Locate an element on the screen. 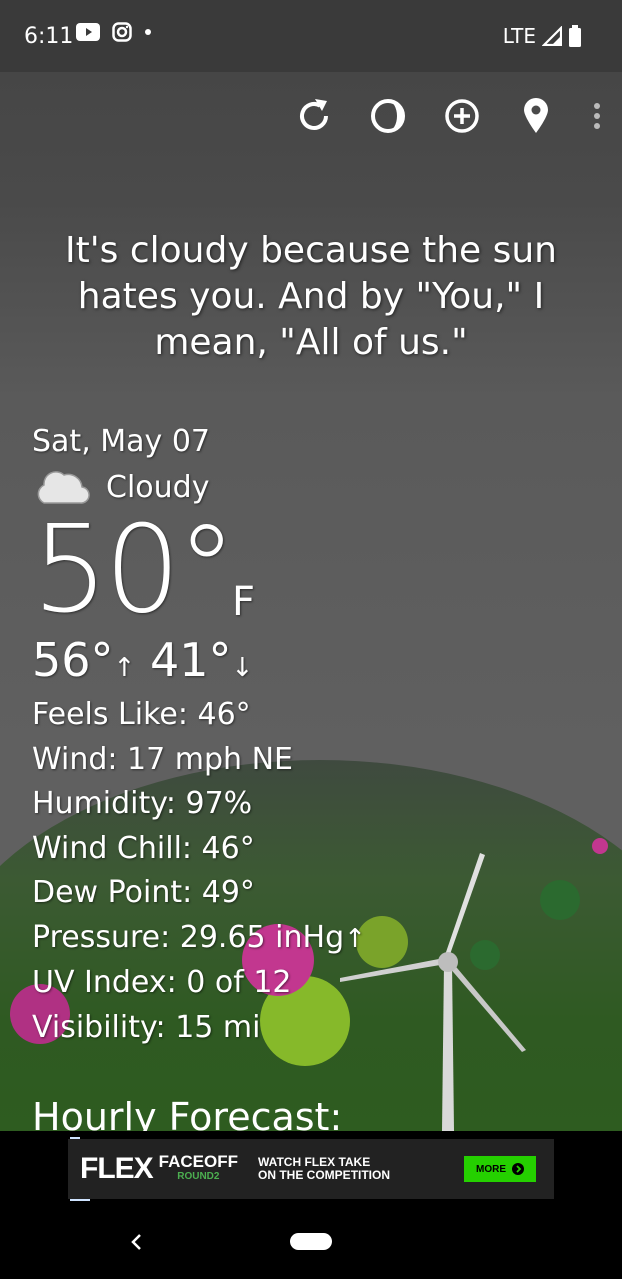 Image resolution: width=622 pixels, height=1279 pixels. temperature-row: 50° F is located at coordinates (199, 571).